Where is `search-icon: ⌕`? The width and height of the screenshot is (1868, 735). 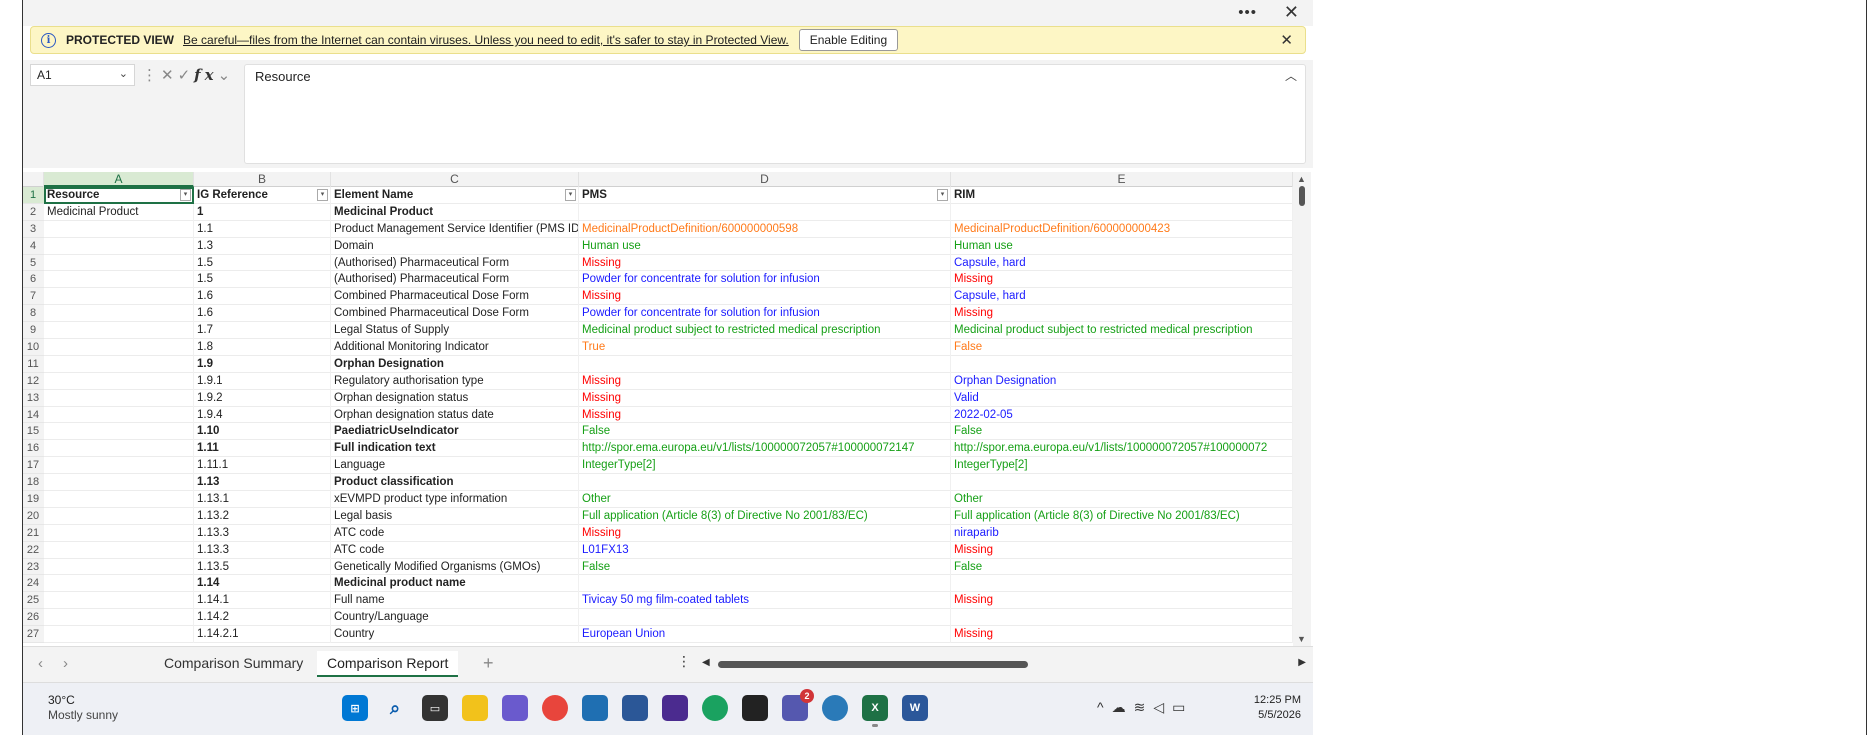
search-icon: ⌕ is located at coordinates (395, 708).